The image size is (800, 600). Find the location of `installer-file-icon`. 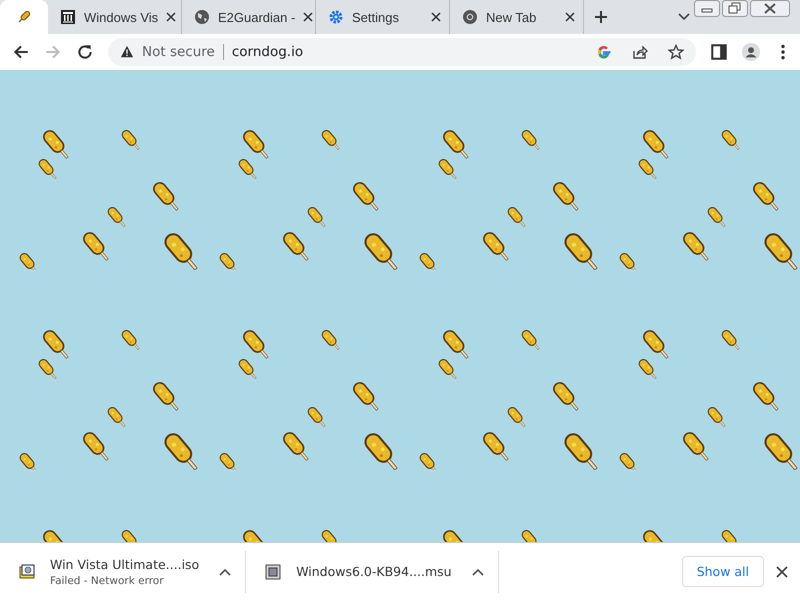

installer-file-icon is located at coordinates (273, 571).